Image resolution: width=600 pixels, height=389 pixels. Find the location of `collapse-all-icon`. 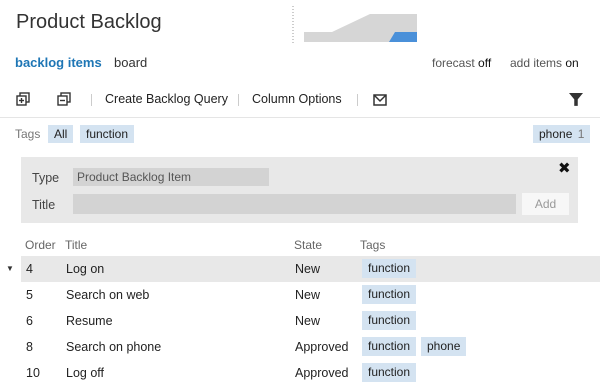

collapse-all-icon is located at coordinates (64, 99).